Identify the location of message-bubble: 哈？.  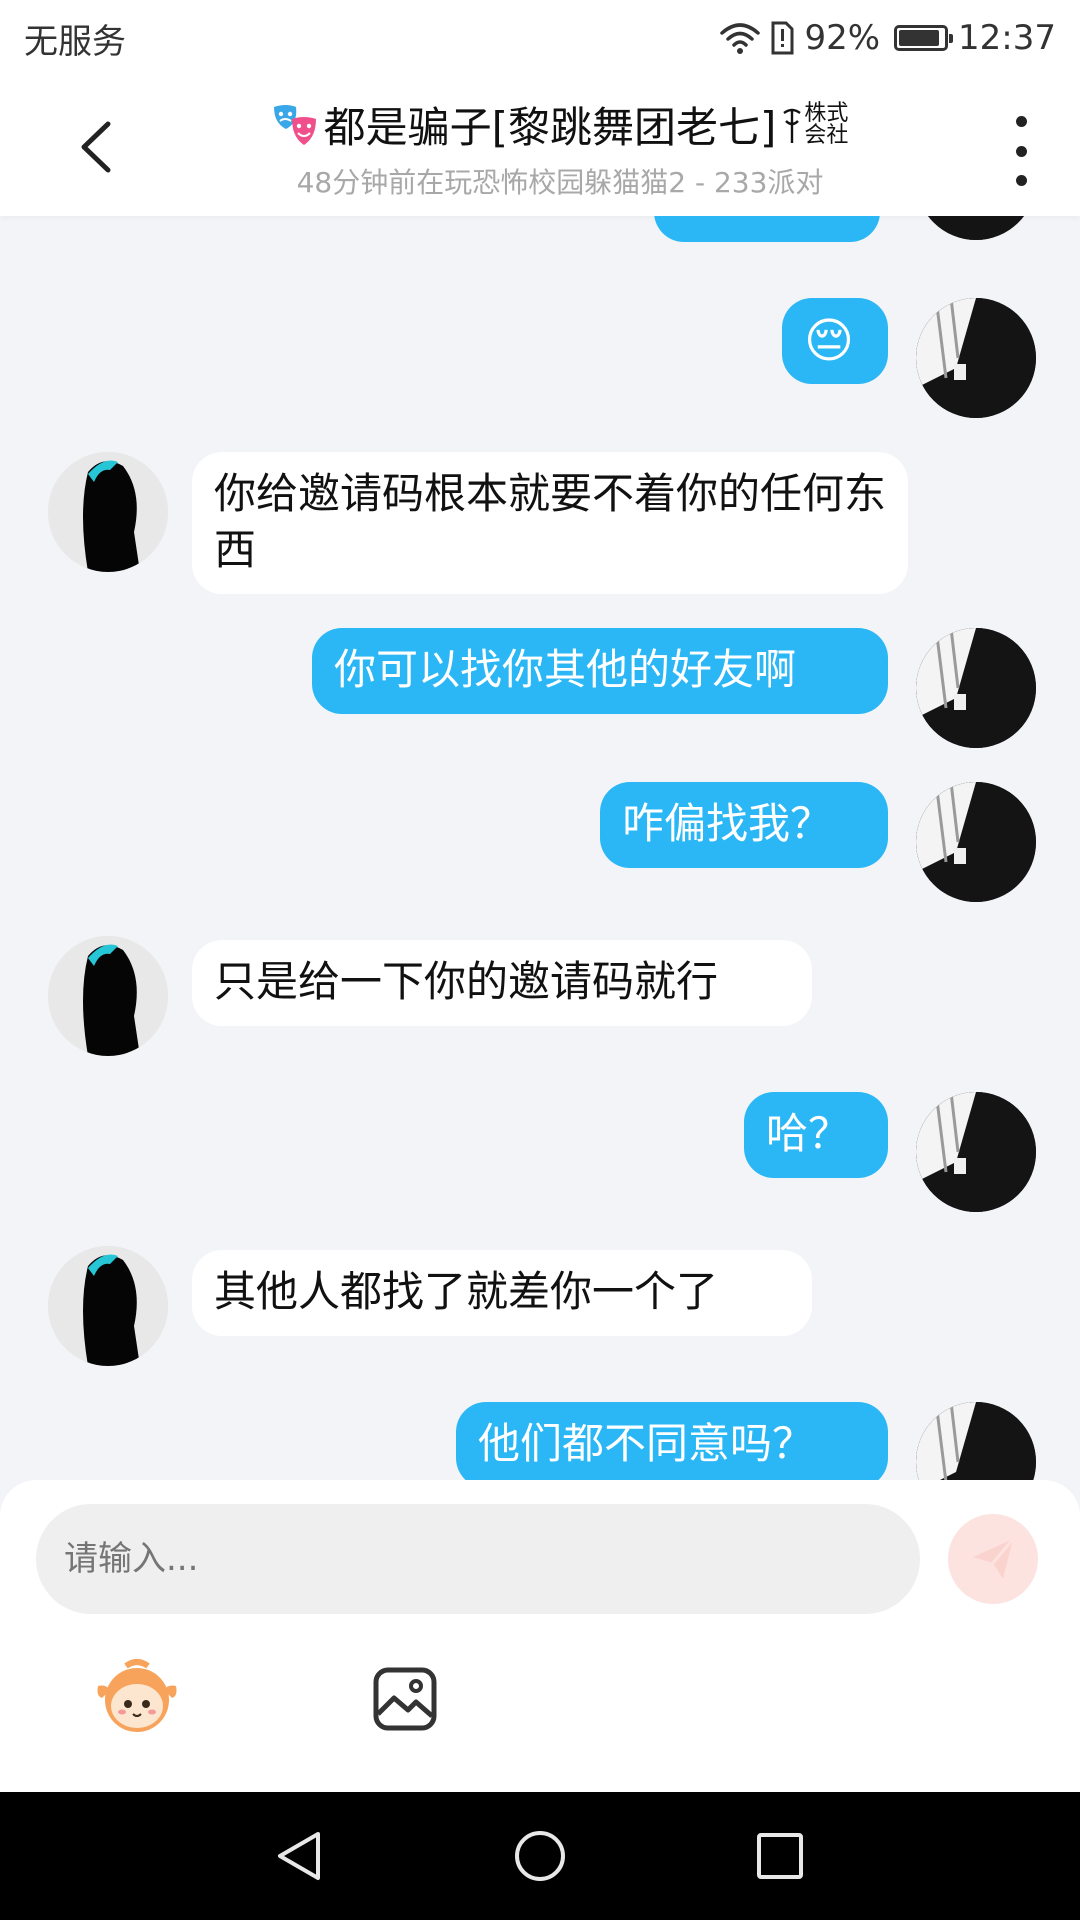
(816, 1135).